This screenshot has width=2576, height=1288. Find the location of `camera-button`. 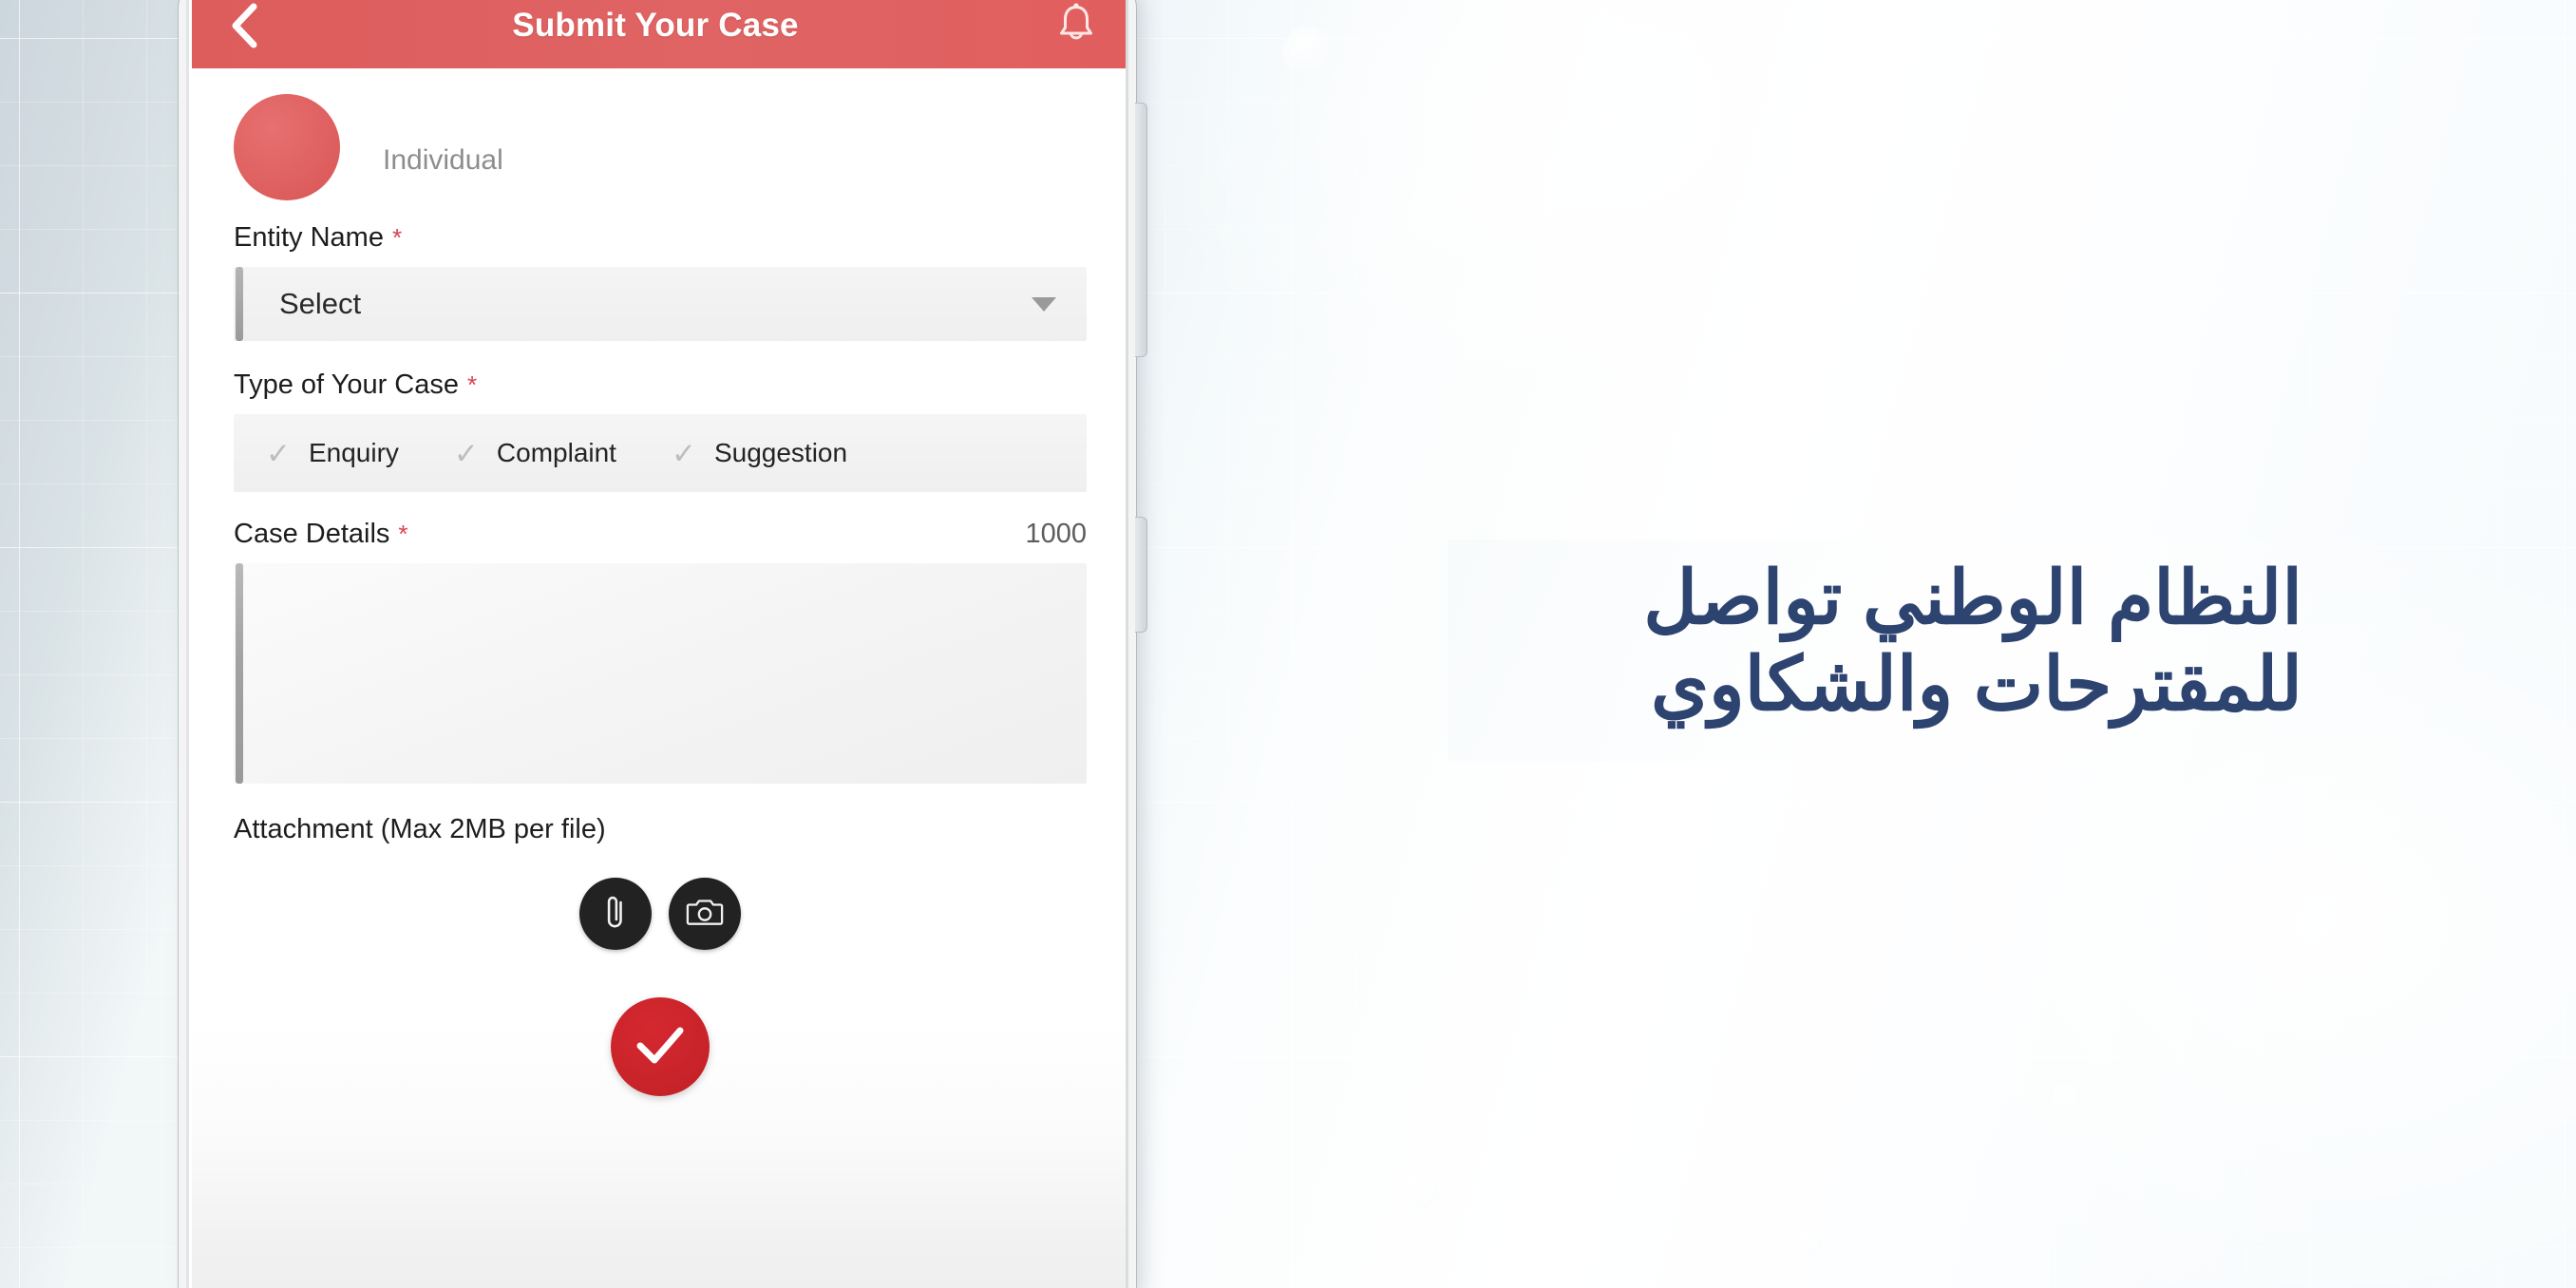

camera-button is located at coordinates (705, 914).